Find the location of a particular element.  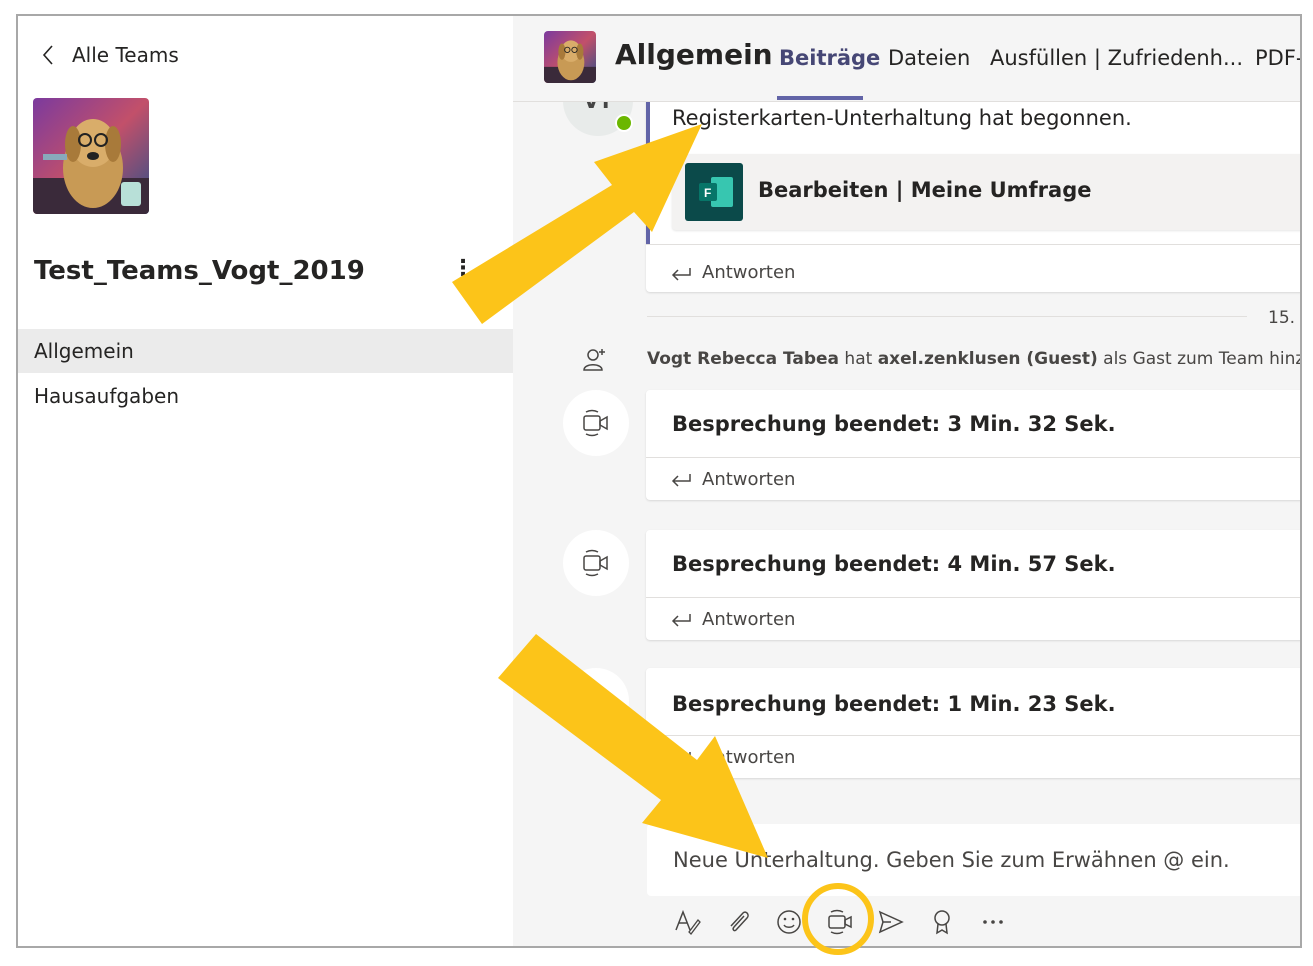

meet-now-icon is located at coordinates (840, 922).